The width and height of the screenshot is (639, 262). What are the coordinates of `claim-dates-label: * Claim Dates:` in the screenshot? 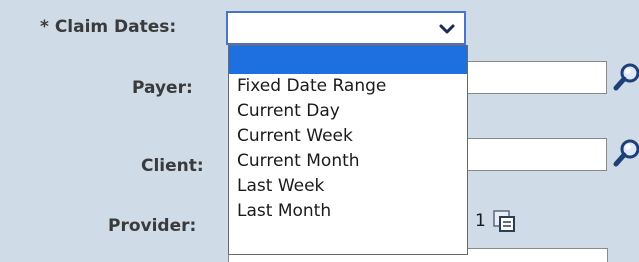 It's located at (108, 27).